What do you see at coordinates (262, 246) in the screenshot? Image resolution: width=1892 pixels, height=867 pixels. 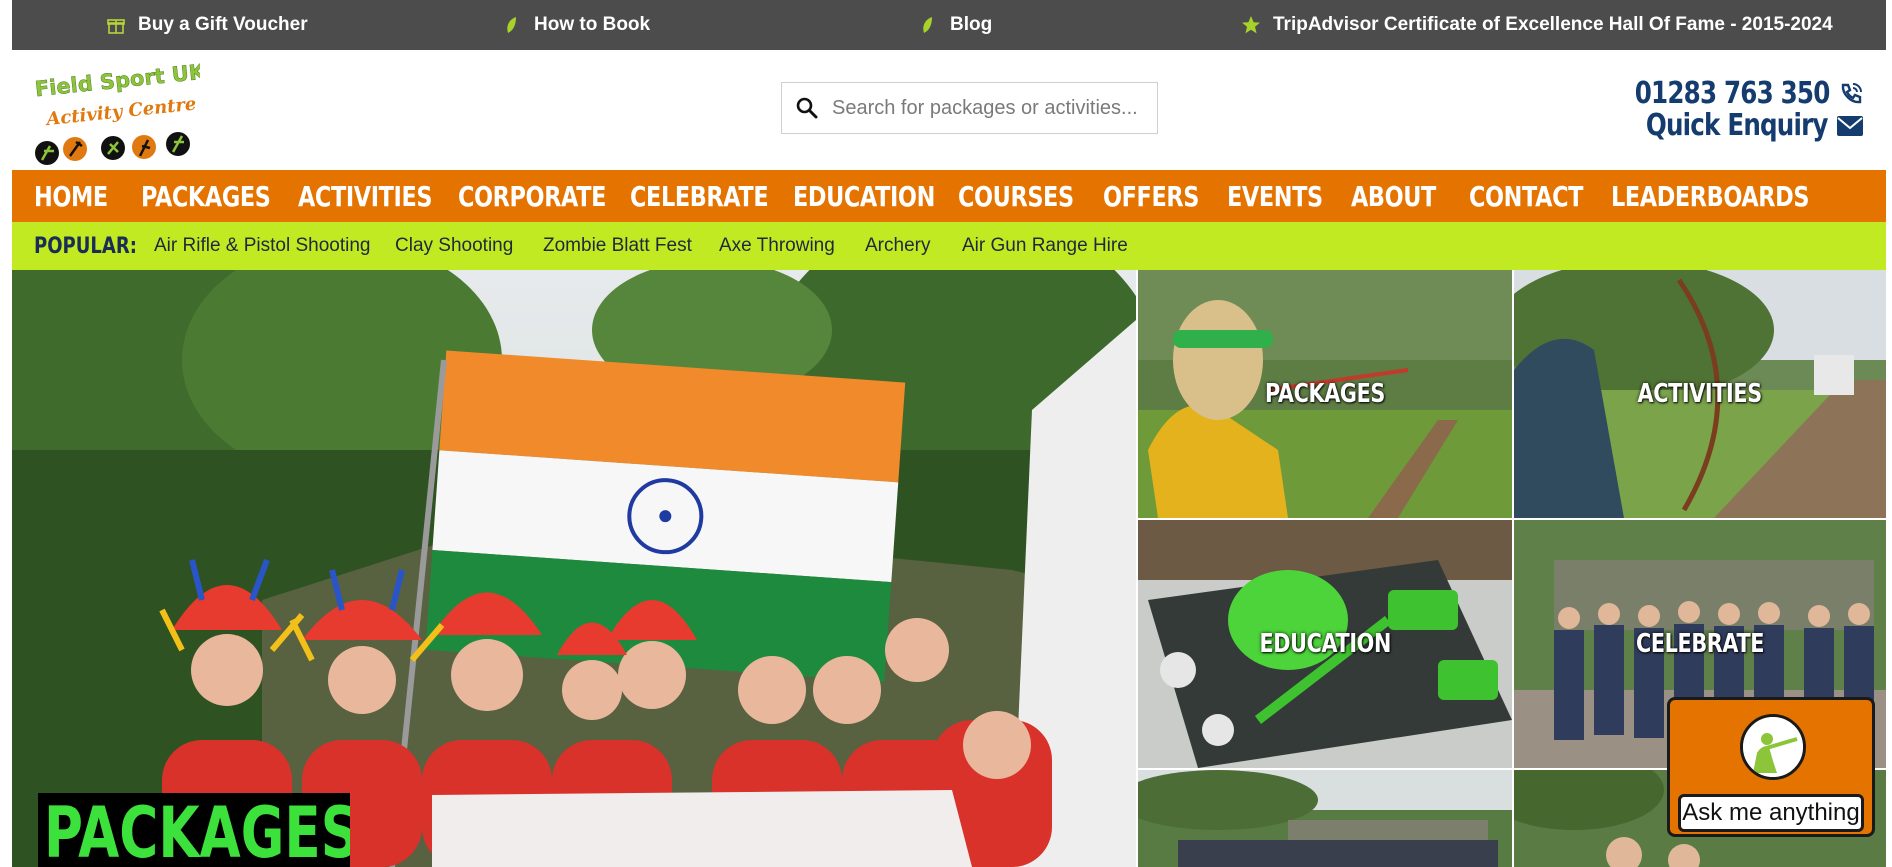 I see `popular-air-rifle: Air Rifle & Pistol Shooting` at bounding box center [262, 246].